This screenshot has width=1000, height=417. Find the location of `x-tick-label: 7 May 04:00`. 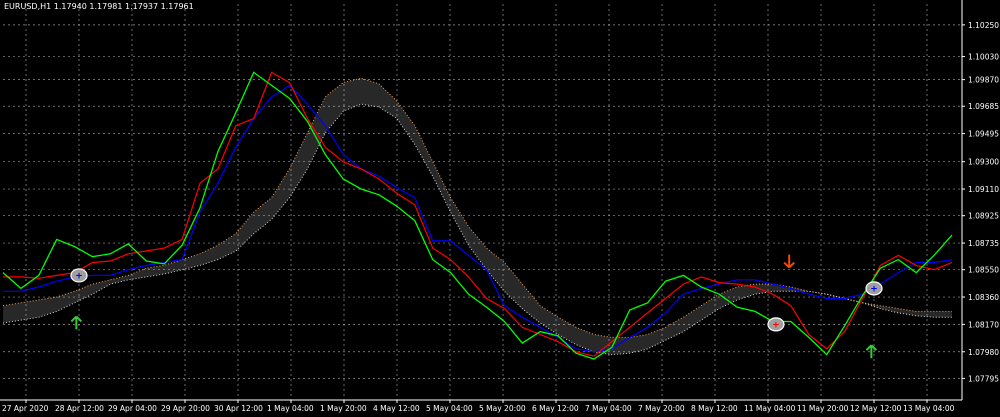

x-tick-label: 7 May 04:00 is located at coordinates (608, 408).